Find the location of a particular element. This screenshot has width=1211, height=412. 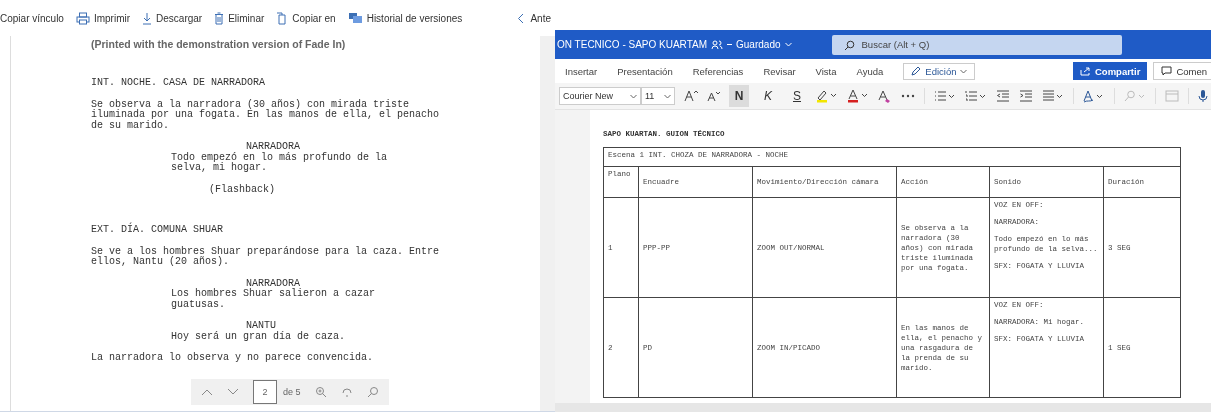

toolbar-button: Eliminar is located at coordinates (239, 18).